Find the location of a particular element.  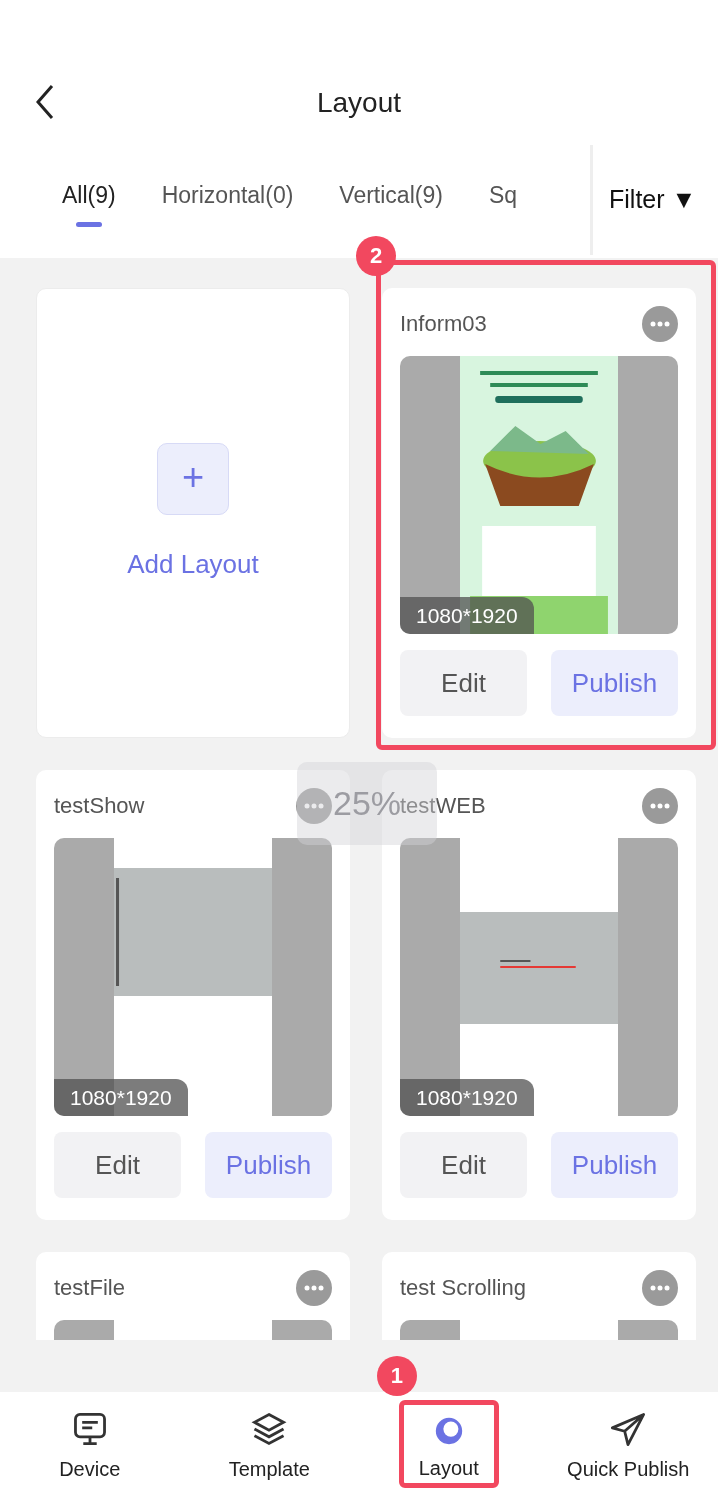

tab: Vertical(9) is located at coordinates (391, 206).